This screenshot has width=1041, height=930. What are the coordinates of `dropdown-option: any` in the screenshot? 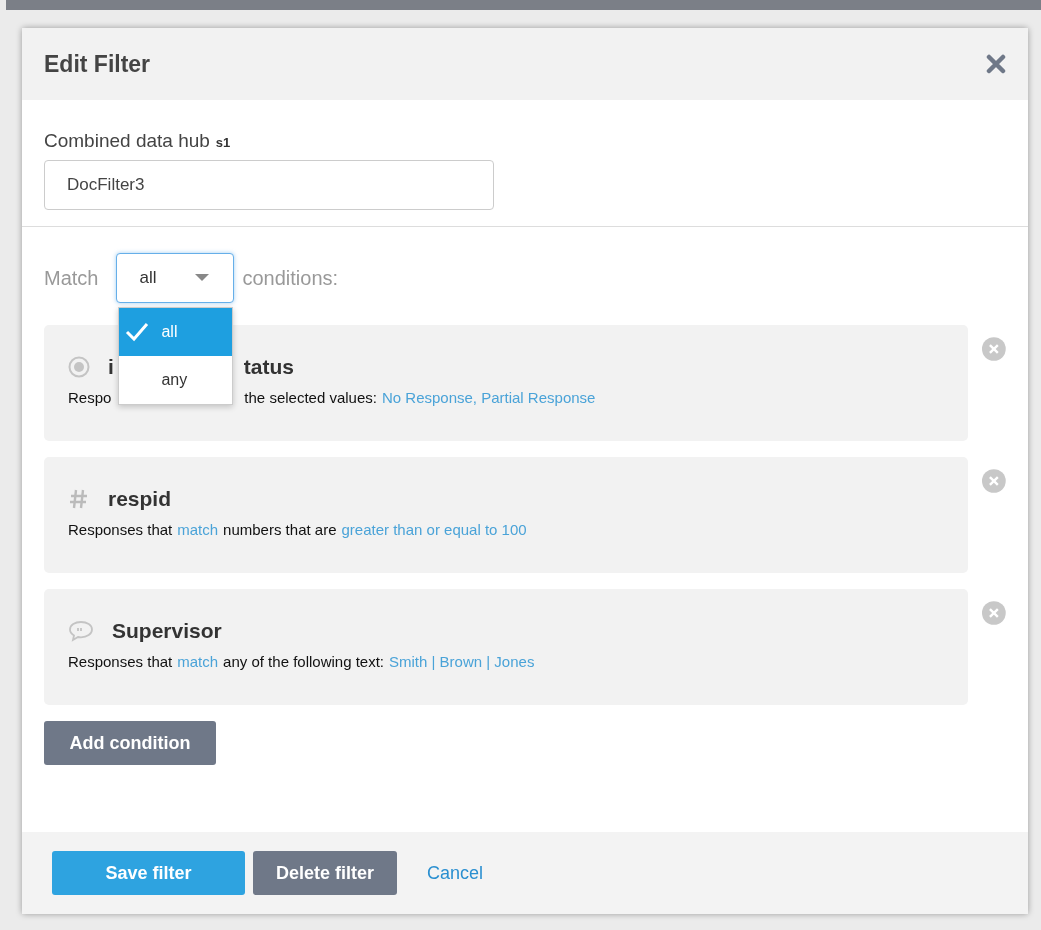 It's located at (176, 380).